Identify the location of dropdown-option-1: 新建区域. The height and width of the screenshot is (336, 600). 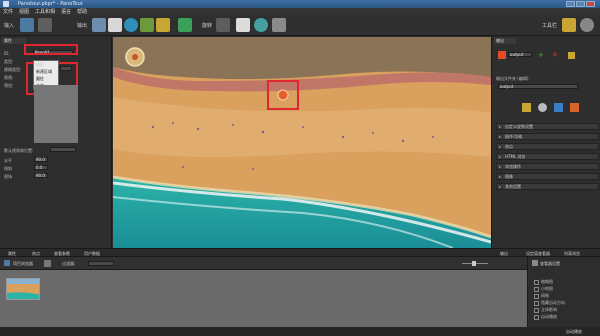
(46, 71).